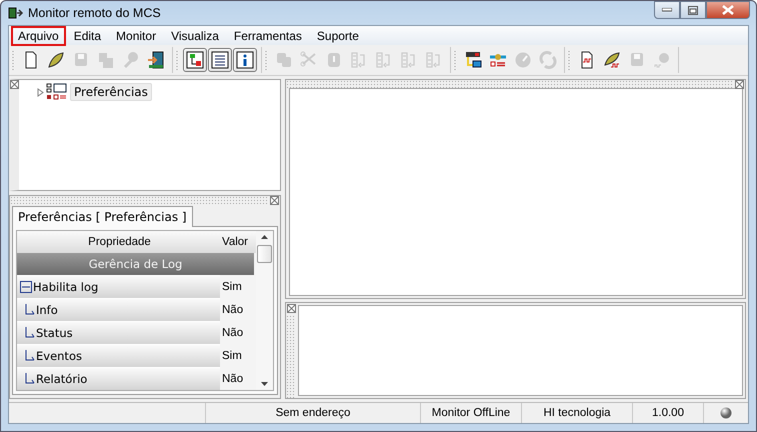 The height and width of the screenshot is (432, 757). Describe the element at coordinates (195, 36) in the screenshot. I see `menu-item: Visualiza` at that location.